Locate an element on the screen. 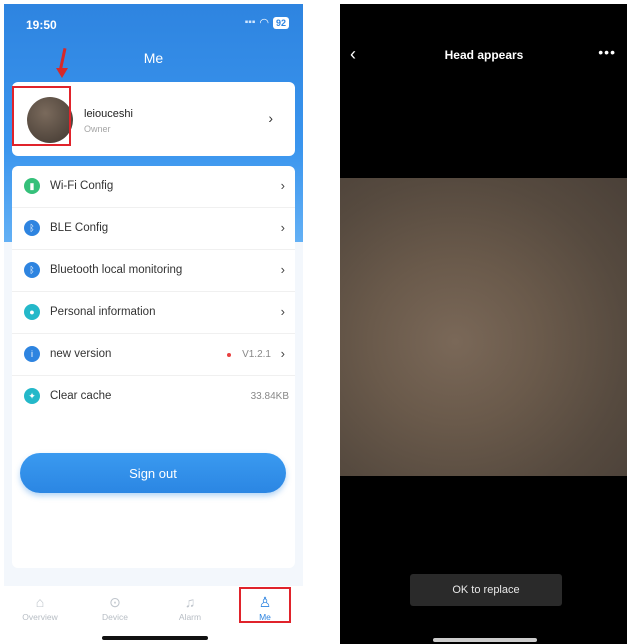  tab-label: Overview is located at coordinates (40, 617).